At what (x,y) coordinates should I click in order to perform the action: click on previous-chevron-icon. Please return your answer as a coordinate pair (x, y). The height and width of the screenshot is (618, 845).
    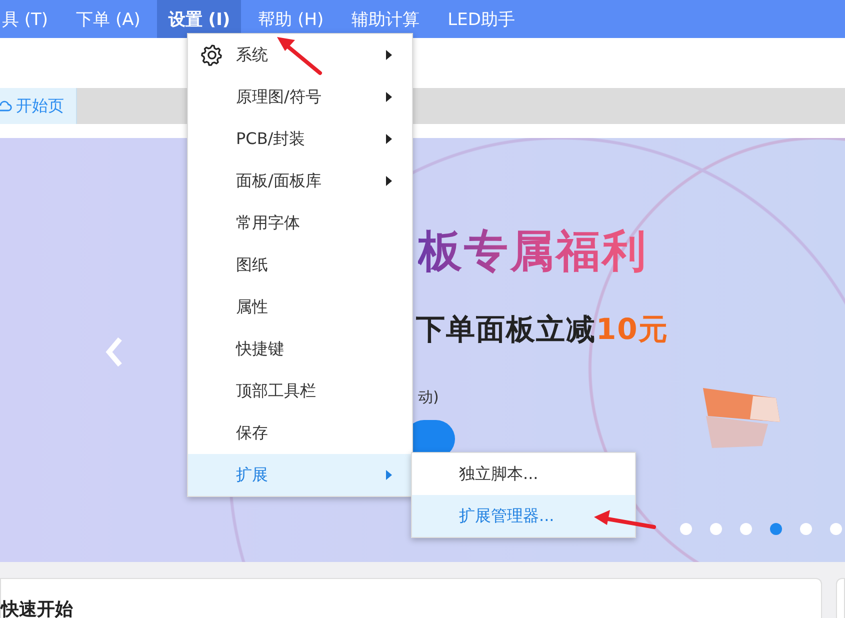
    Looking at the image, I should click on (114, 352).